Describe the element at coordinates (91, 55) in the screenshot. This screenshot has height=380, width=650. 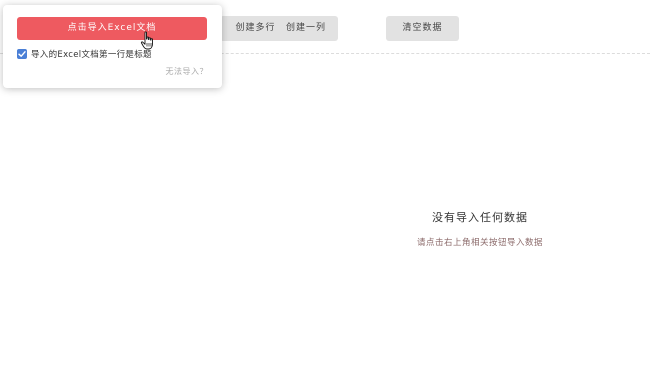
I see `first-row-header-label: 导入的Excel文档第一行是标题` at that location.